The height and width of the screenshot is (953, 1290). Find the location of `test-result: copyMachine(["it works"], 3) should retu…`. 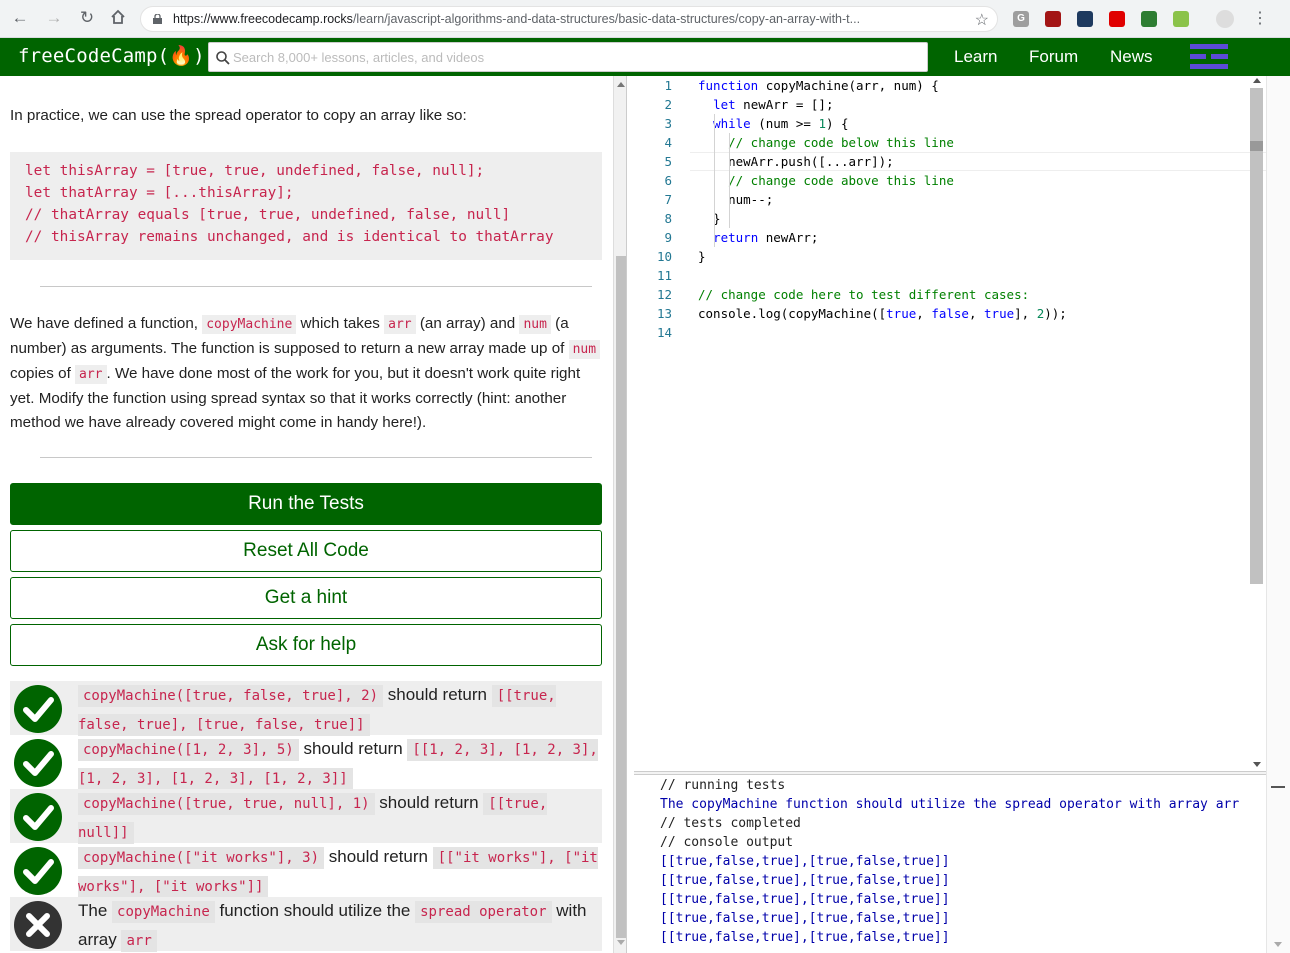

test-result: copyMachine(["it works"], 3) should retu… is located at coordinates (306, 870).